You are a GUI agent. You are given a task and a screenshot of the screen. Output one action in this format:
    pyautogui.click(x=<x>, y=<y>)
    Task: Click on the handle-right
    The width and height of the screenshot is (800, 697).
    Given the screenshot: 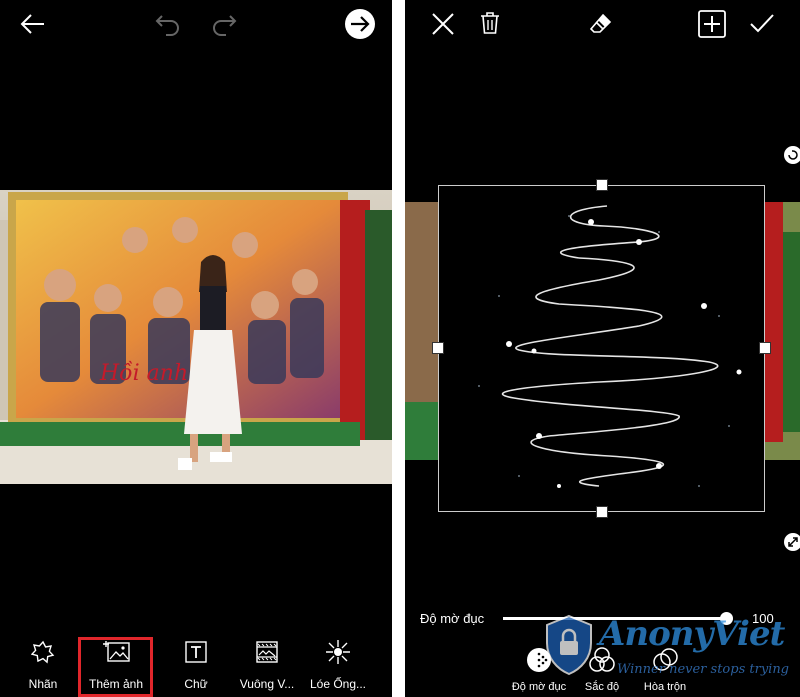 What is the action you would take?
    pyautogui.click(x=765, y=348)
    